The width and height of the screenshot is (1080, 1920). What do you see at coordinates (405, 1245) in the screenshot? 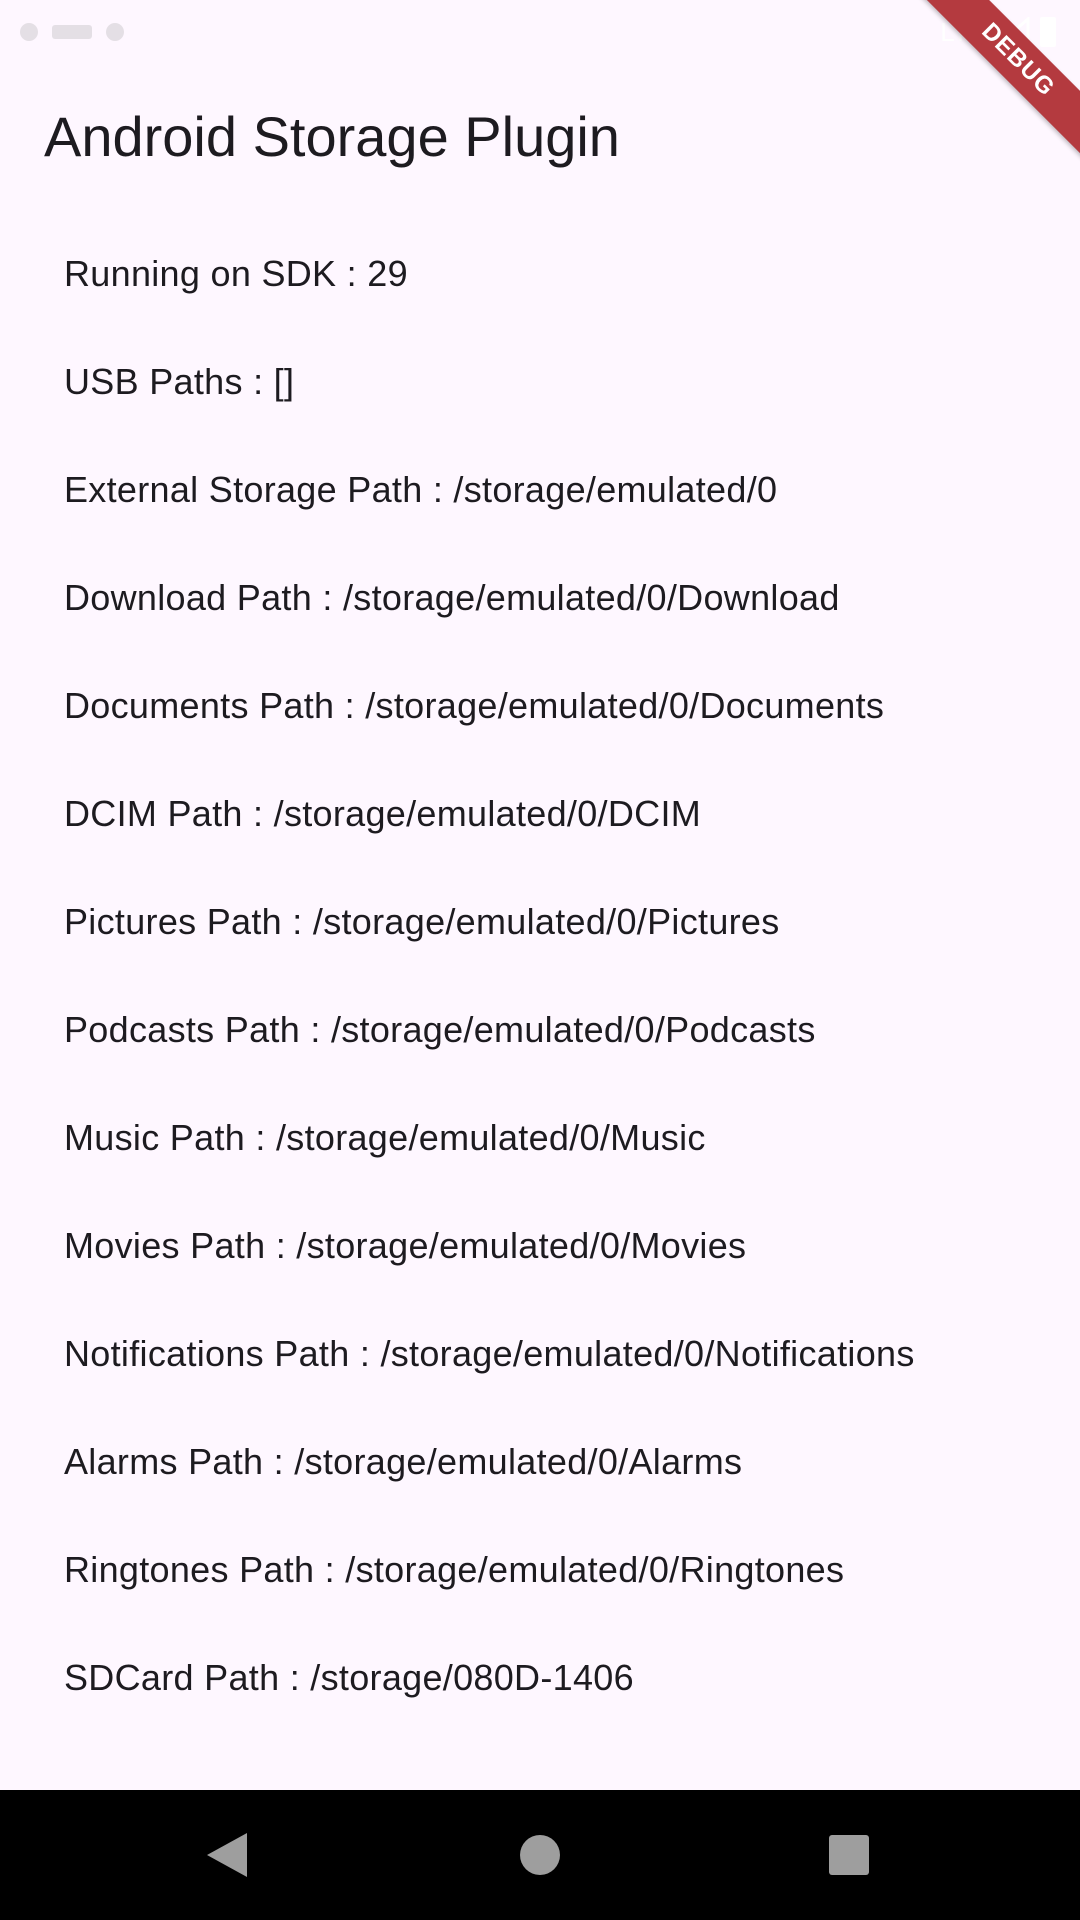
I see `list-item-text: Movies Path : /storage/emulated/0/Movies` at bounding box center [405, 1245].